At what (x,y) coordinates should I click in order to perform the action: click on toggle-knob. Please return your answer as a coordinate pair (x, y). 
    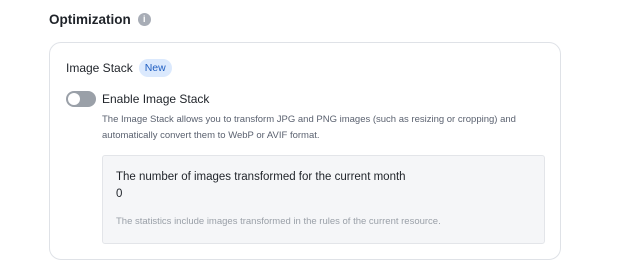
    Looking at the image, I should click on (74, 99).